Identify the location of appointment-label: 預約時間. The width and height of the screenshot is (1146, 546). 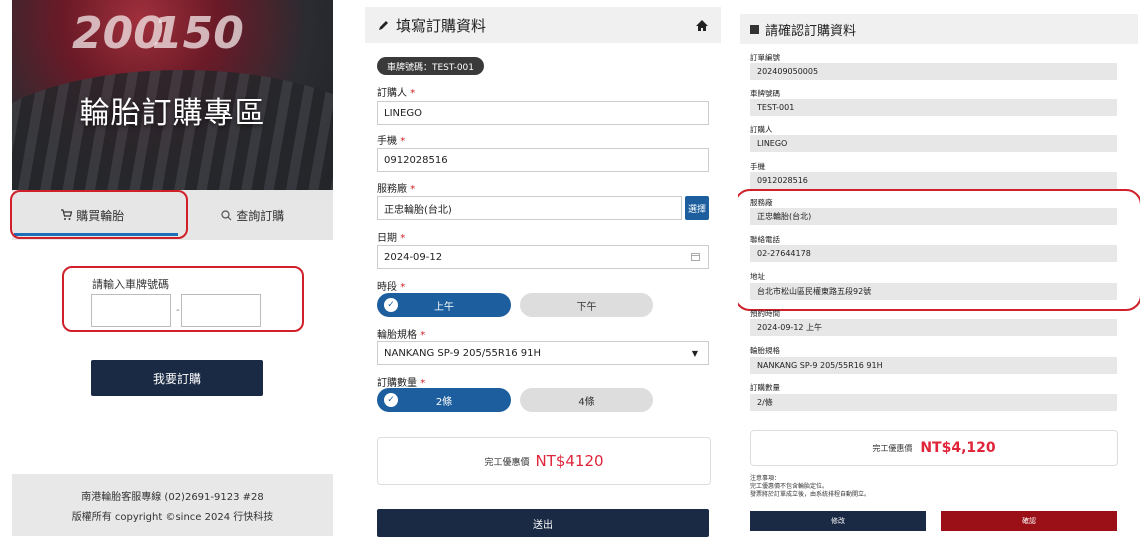
(765, 313).